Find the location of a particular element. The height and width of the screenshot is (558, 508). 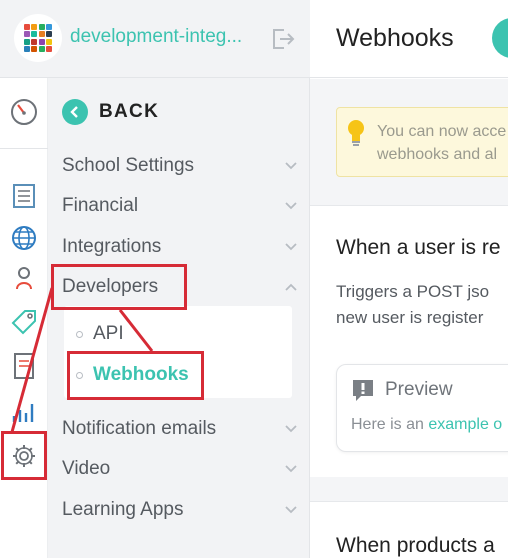

grid-logo-icon is located at coordinates (38, 38).